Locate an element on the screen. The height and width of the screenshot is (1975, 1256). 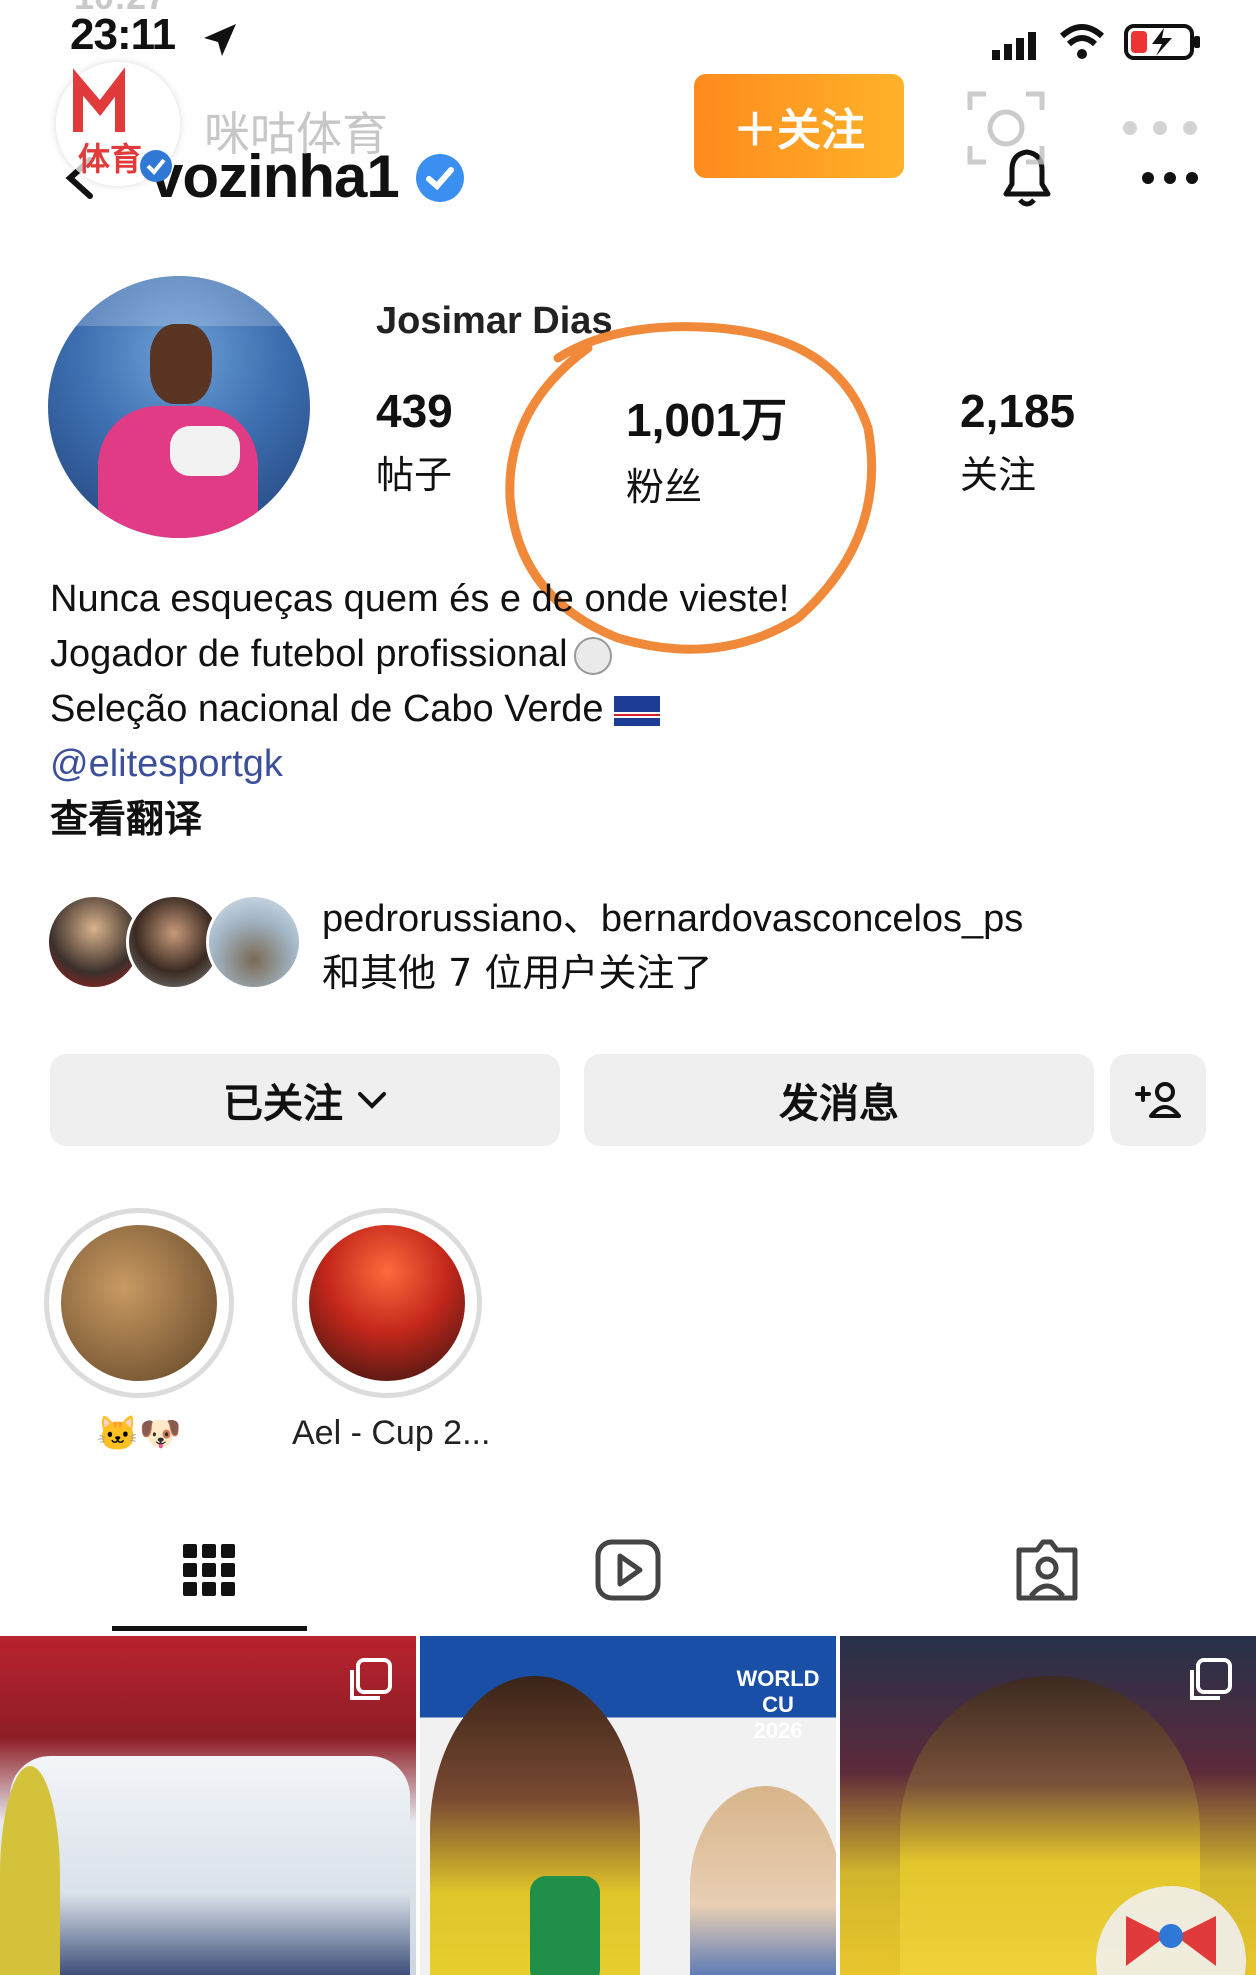
chevron-down-icon is located at coordinates (372, 1100).